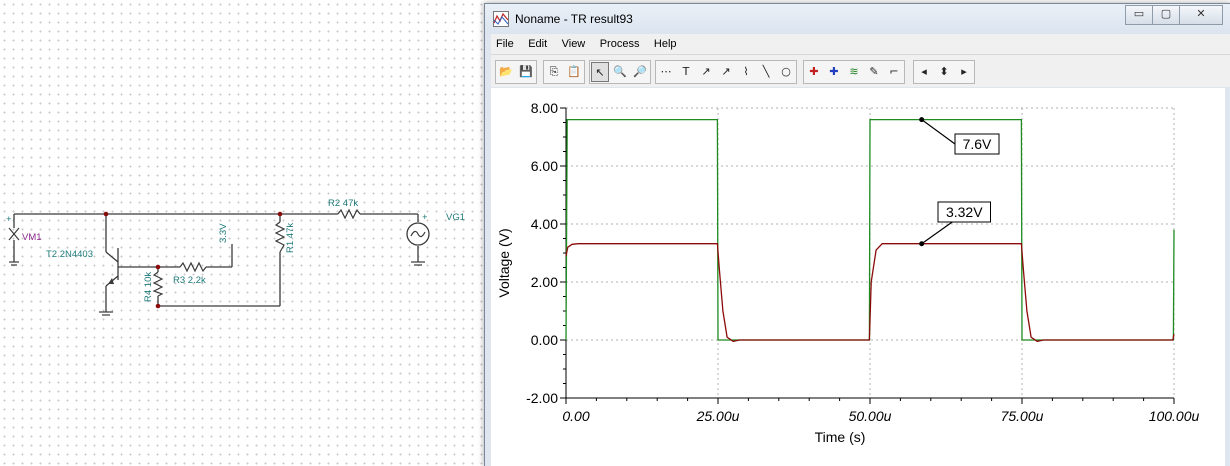 The image size is (1230, 466). What do you see at coordinates (746, 72) in the screenshot?
I see `curve-icon: ⌇` at bounding box center [746, 72].